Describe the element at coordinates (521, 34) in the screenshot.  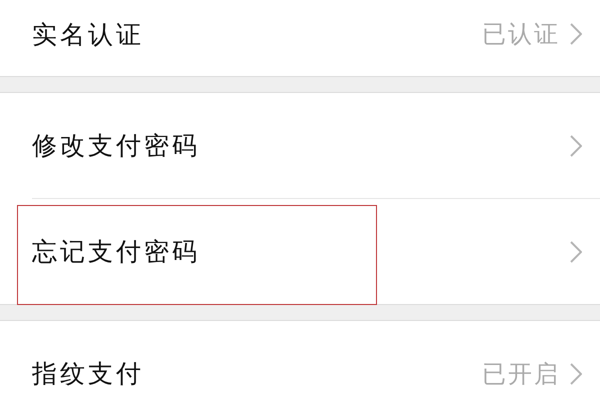
I see `status-text: 已认证` at that location.